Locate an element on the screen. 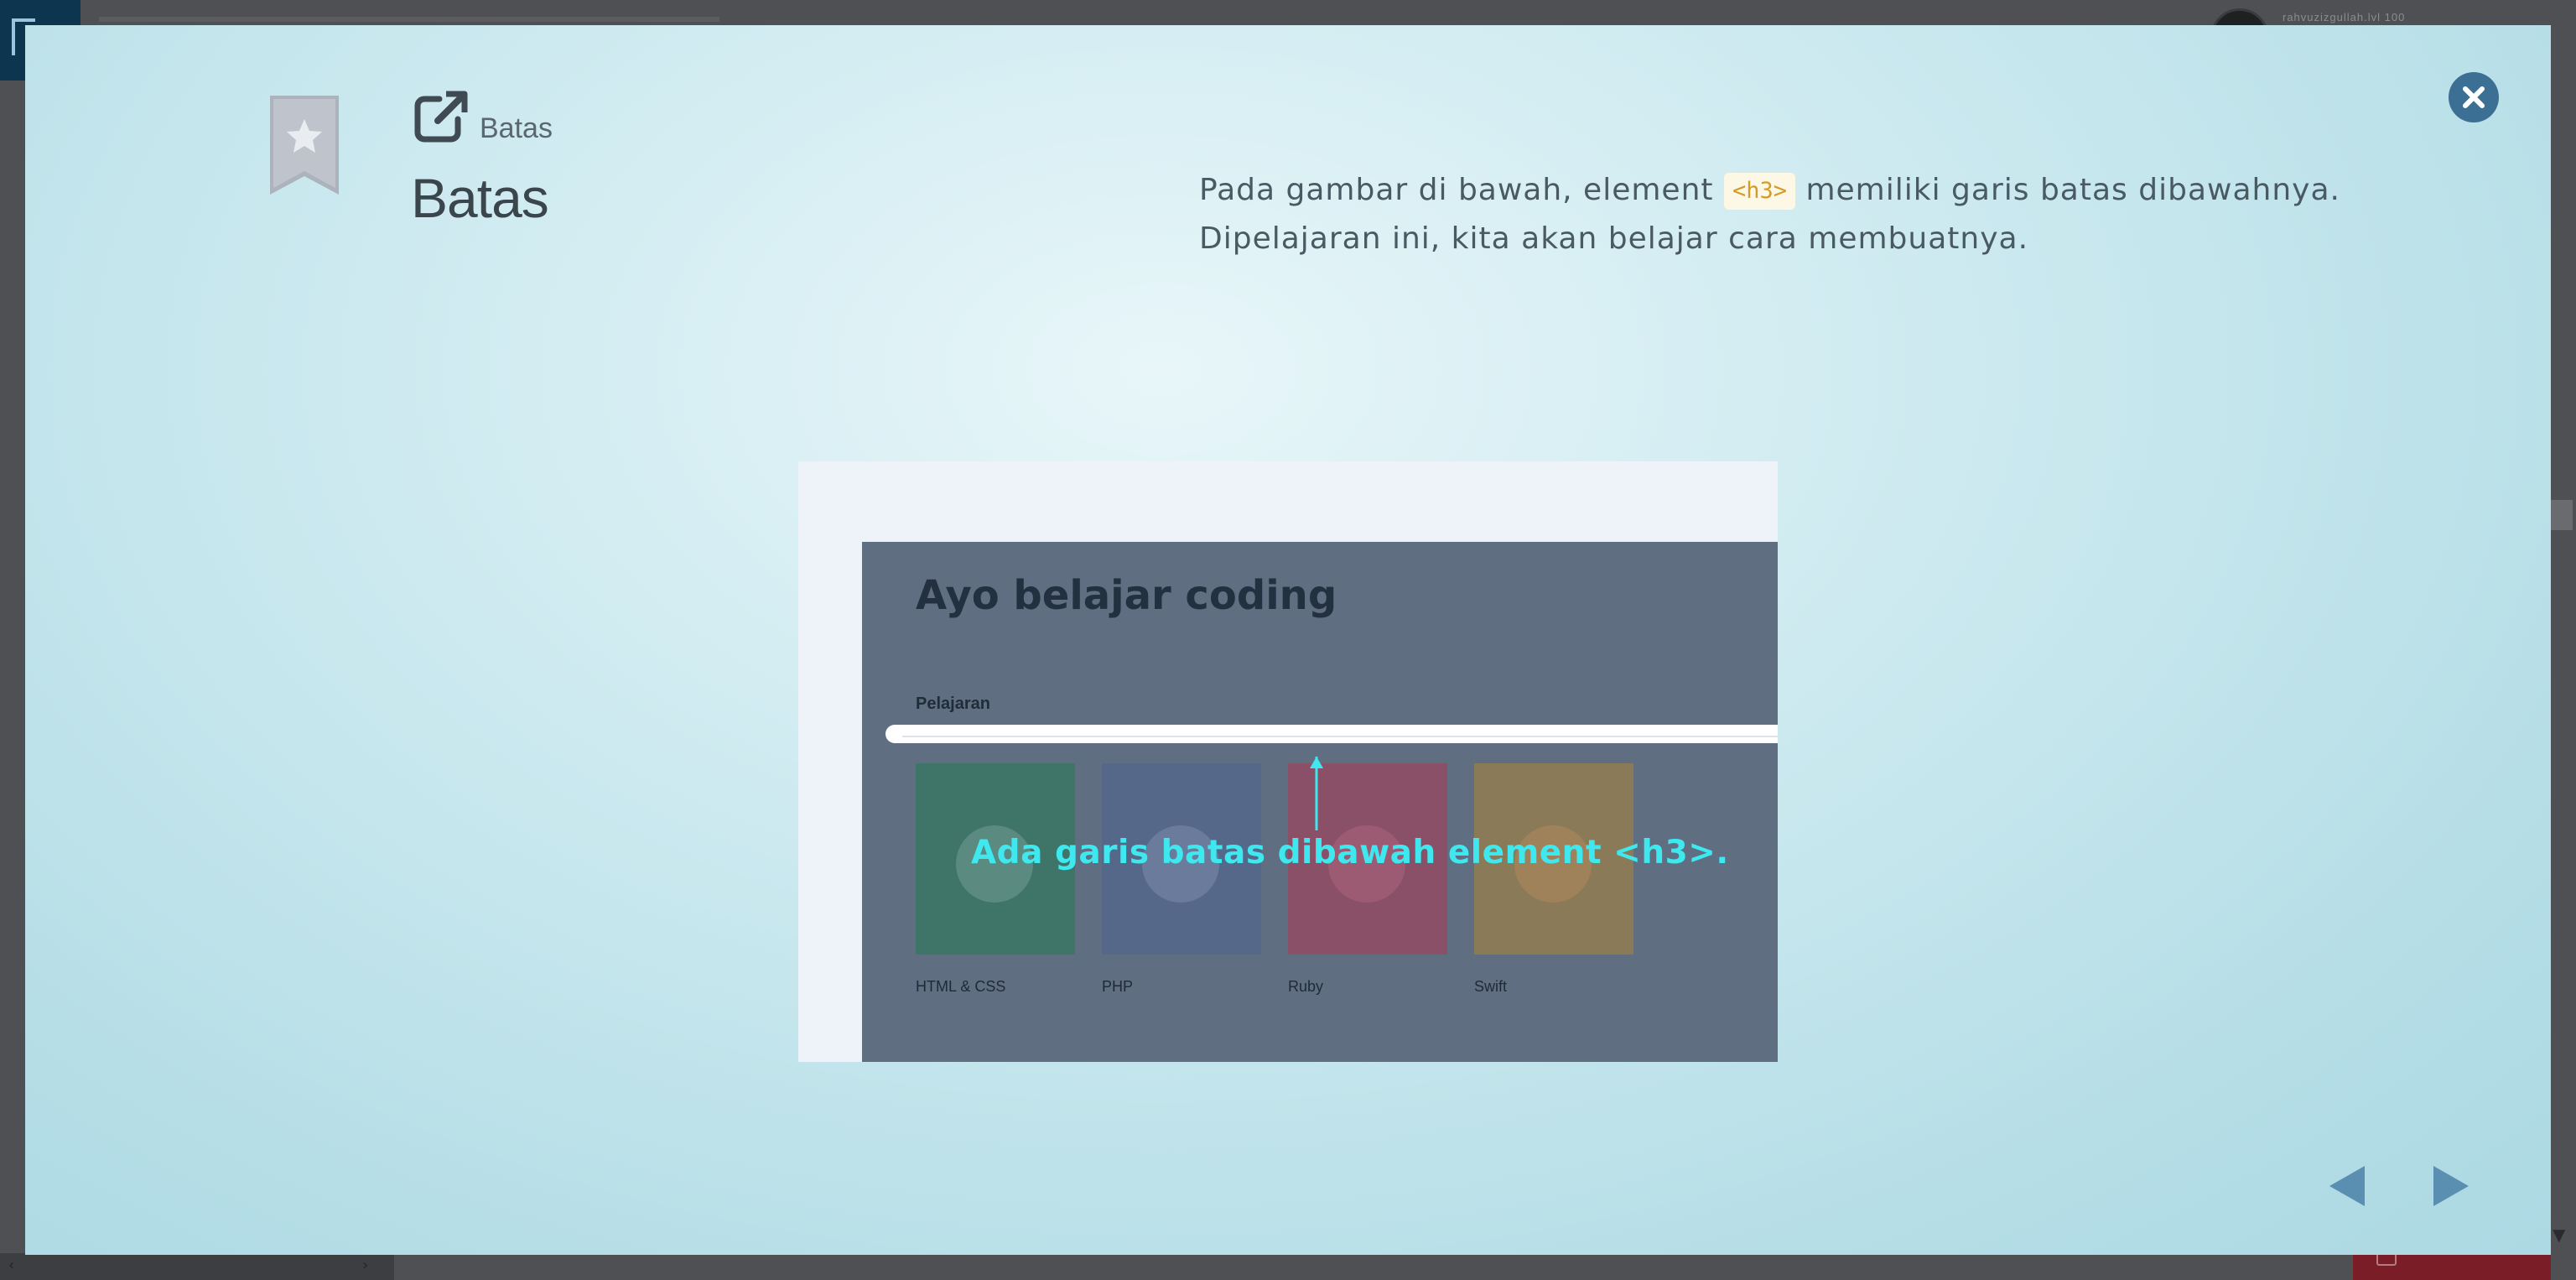 The width and height of the screenshot is (2576, 1280). scroll-down-arrow-icon: ▼ is located at coordinates (2559, 1235).